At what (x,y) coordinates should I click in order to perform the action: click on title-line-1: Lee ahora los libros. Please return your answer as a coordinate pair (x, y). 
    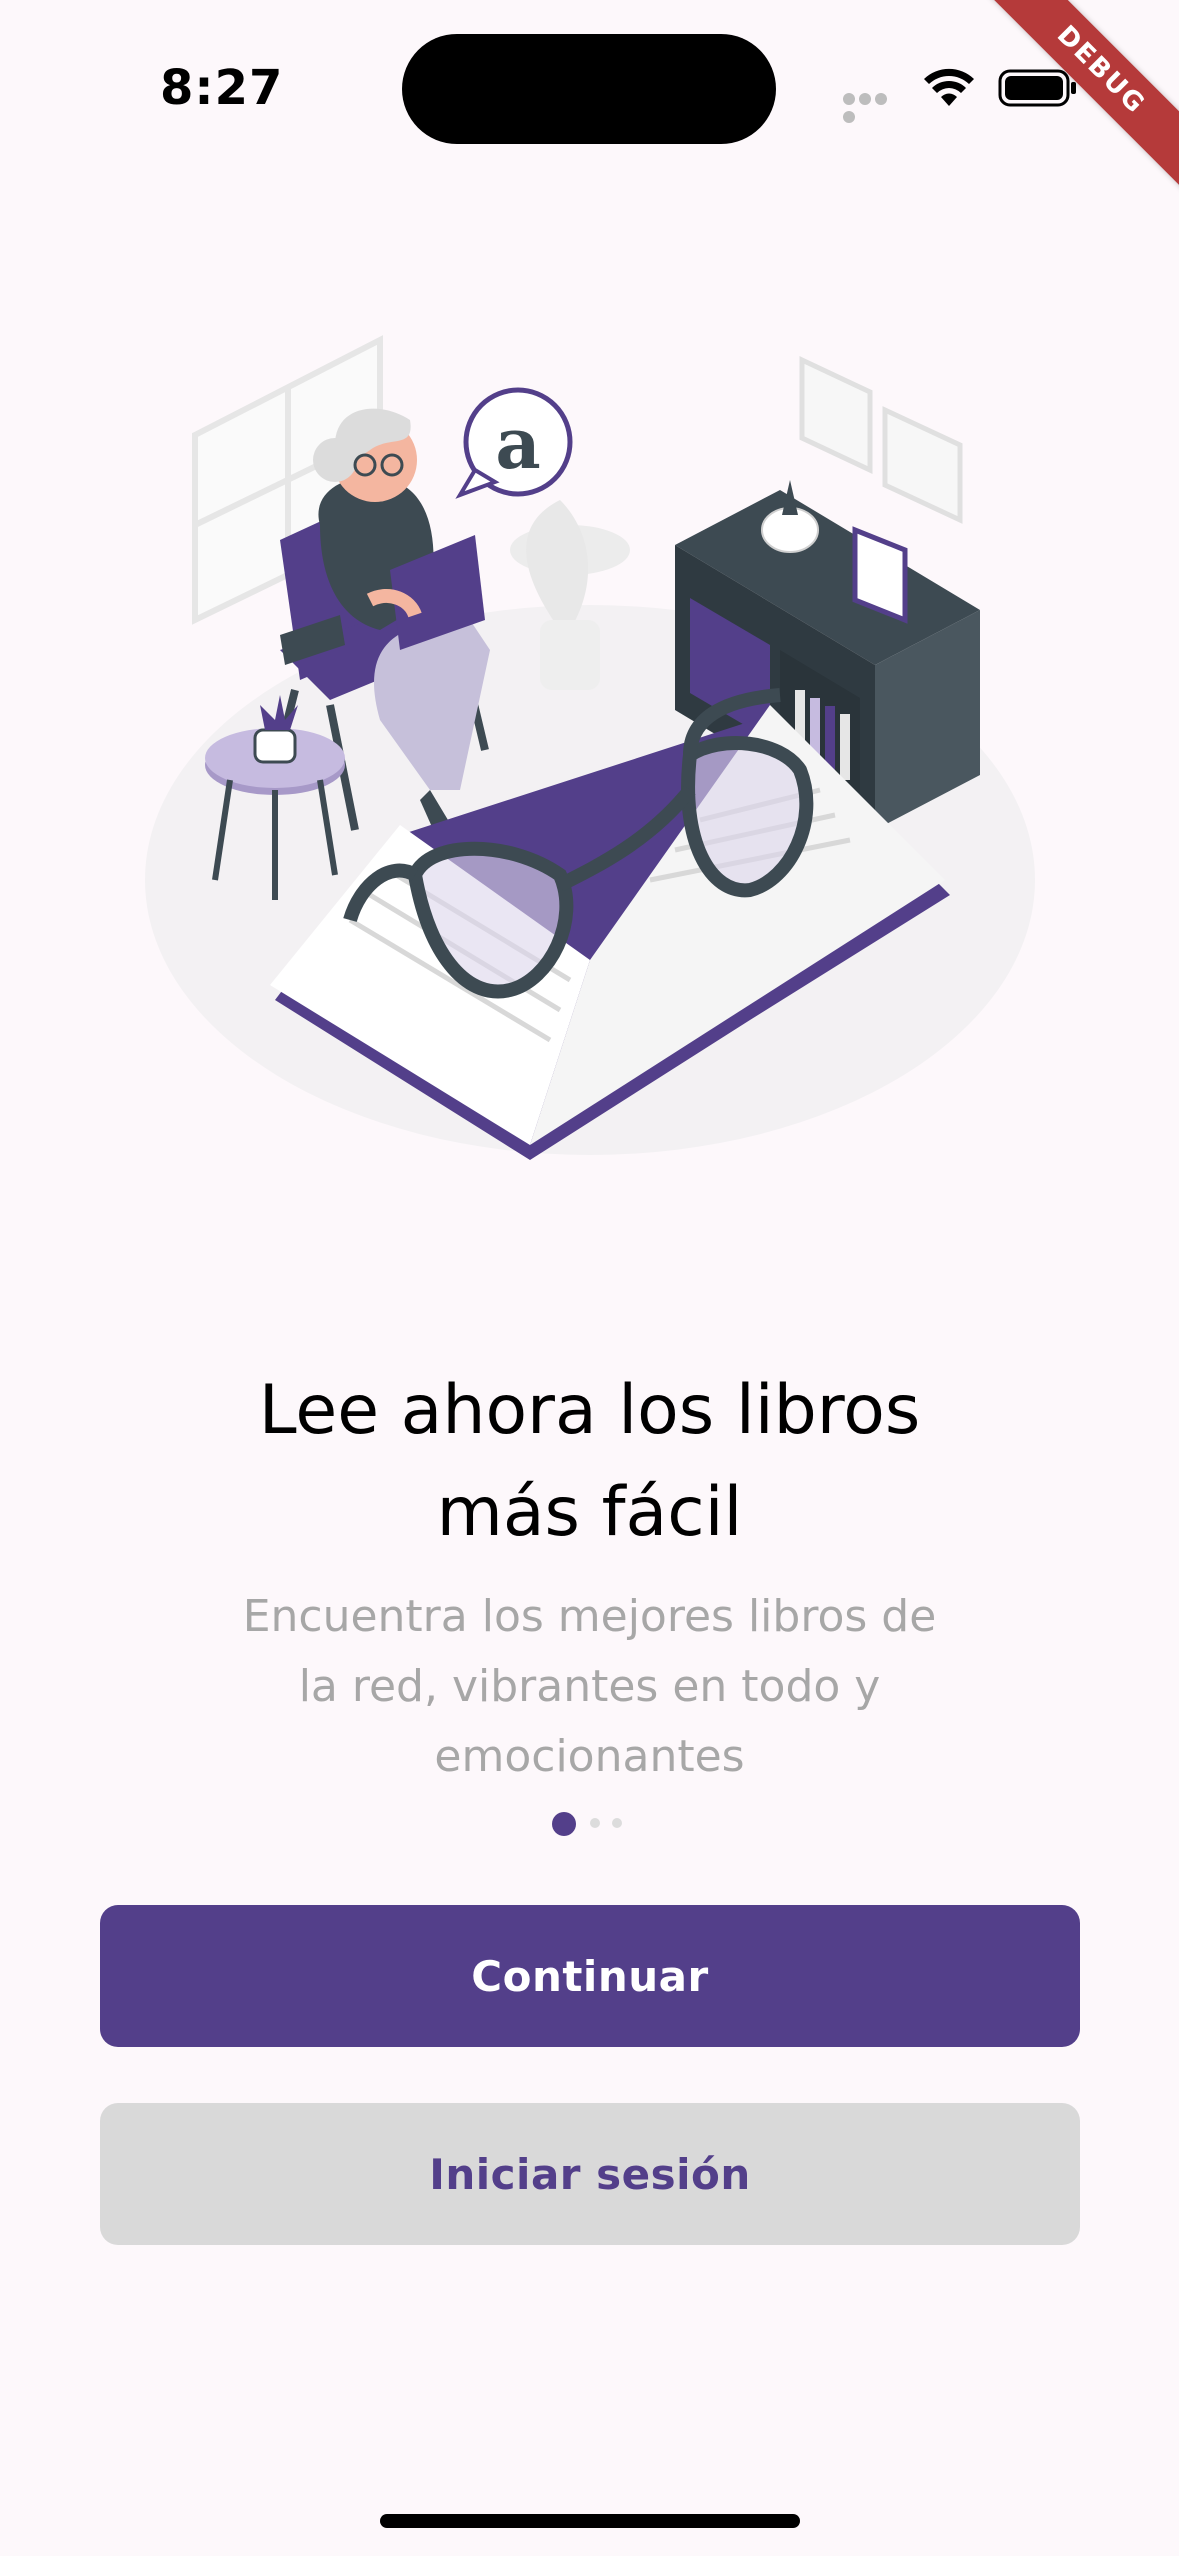
    Looking at the image, I should click on (589, 1410).